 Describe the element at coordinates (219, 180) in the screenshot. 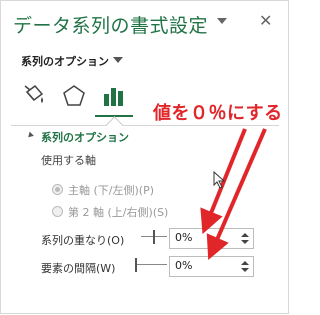

I see `mouse-cursor-icon` at that location.